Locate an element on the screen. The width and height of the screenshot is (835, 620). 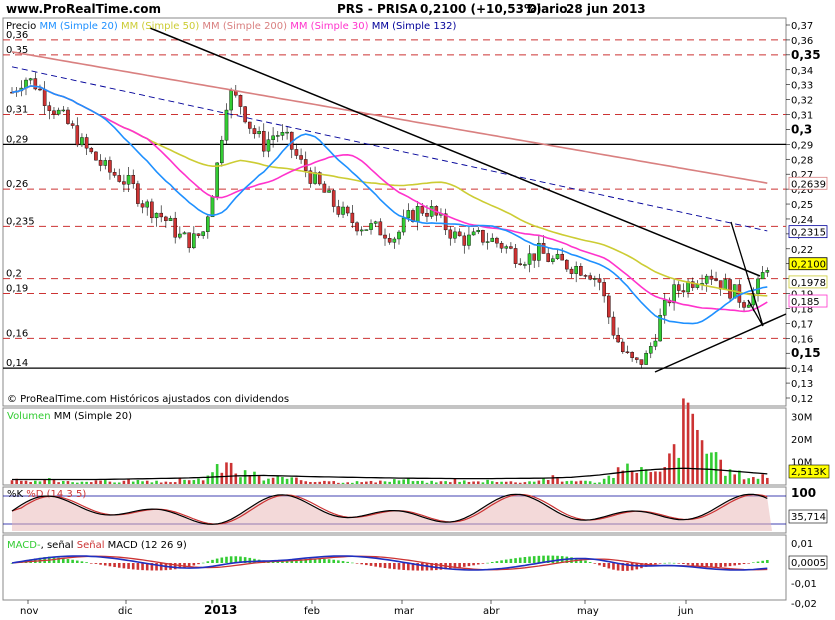
x-tick-label: feb is located at coordinates (312, 611).